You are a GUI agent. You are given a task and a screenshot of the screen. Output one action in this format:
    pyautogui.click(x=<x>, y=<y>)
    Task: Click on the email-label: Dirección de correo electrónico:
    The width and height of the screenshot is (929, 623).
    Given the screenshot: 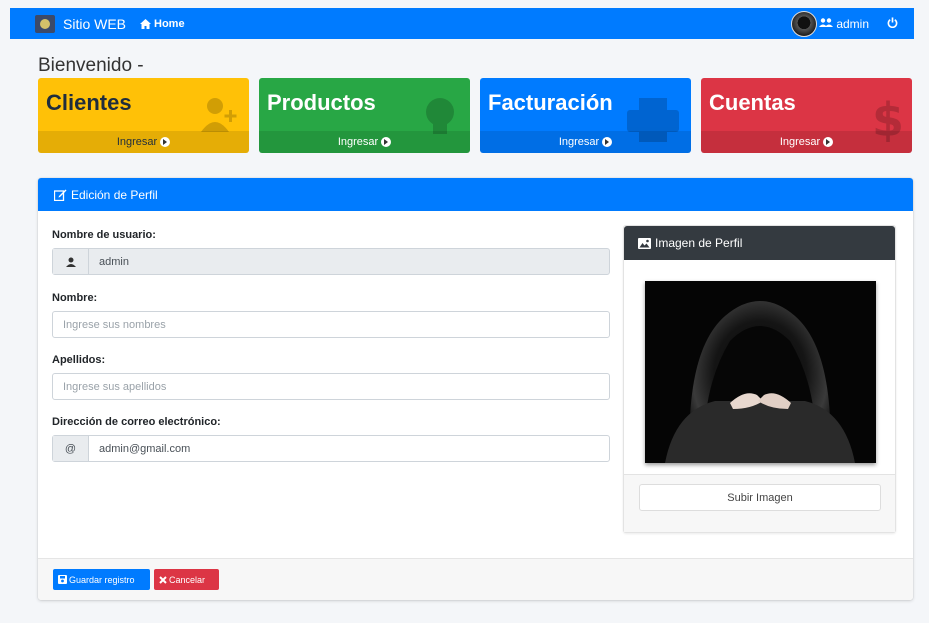 What is the action you would take?
    pyautogui.click(x=136, y=422)
    